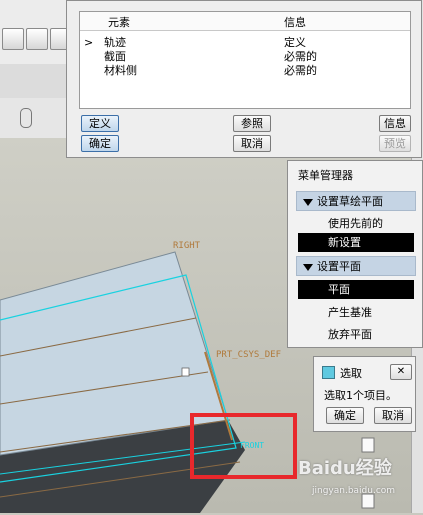 The height and width of the screenshot is (515, 423). I want to click on select-dialog-title: 选取, so click(351, 373).